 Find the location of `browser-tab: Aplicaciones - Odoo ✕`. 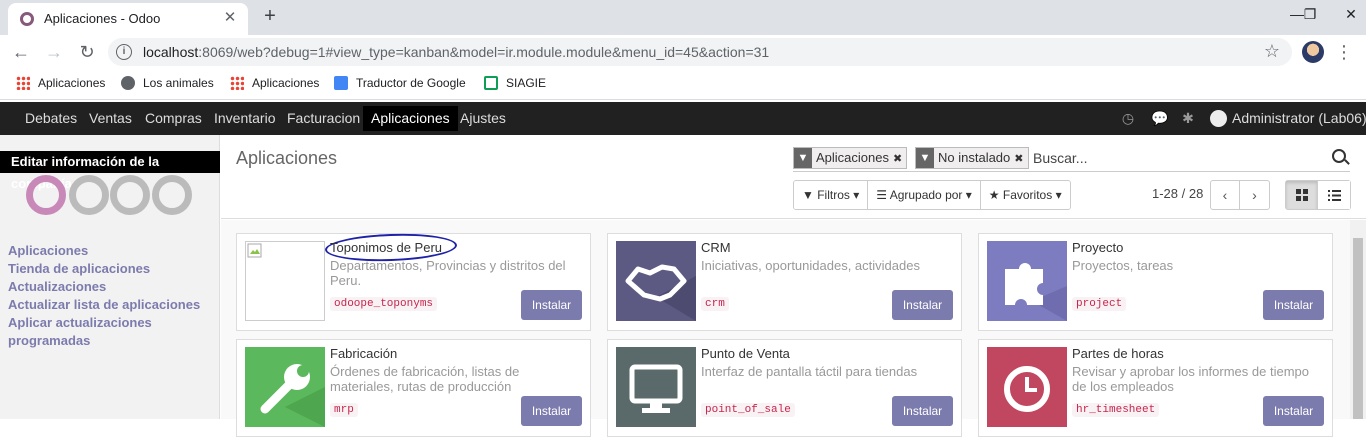

browser-tab: Aplicaciones - Odoo ✕ is located at coordinates (128, 19).